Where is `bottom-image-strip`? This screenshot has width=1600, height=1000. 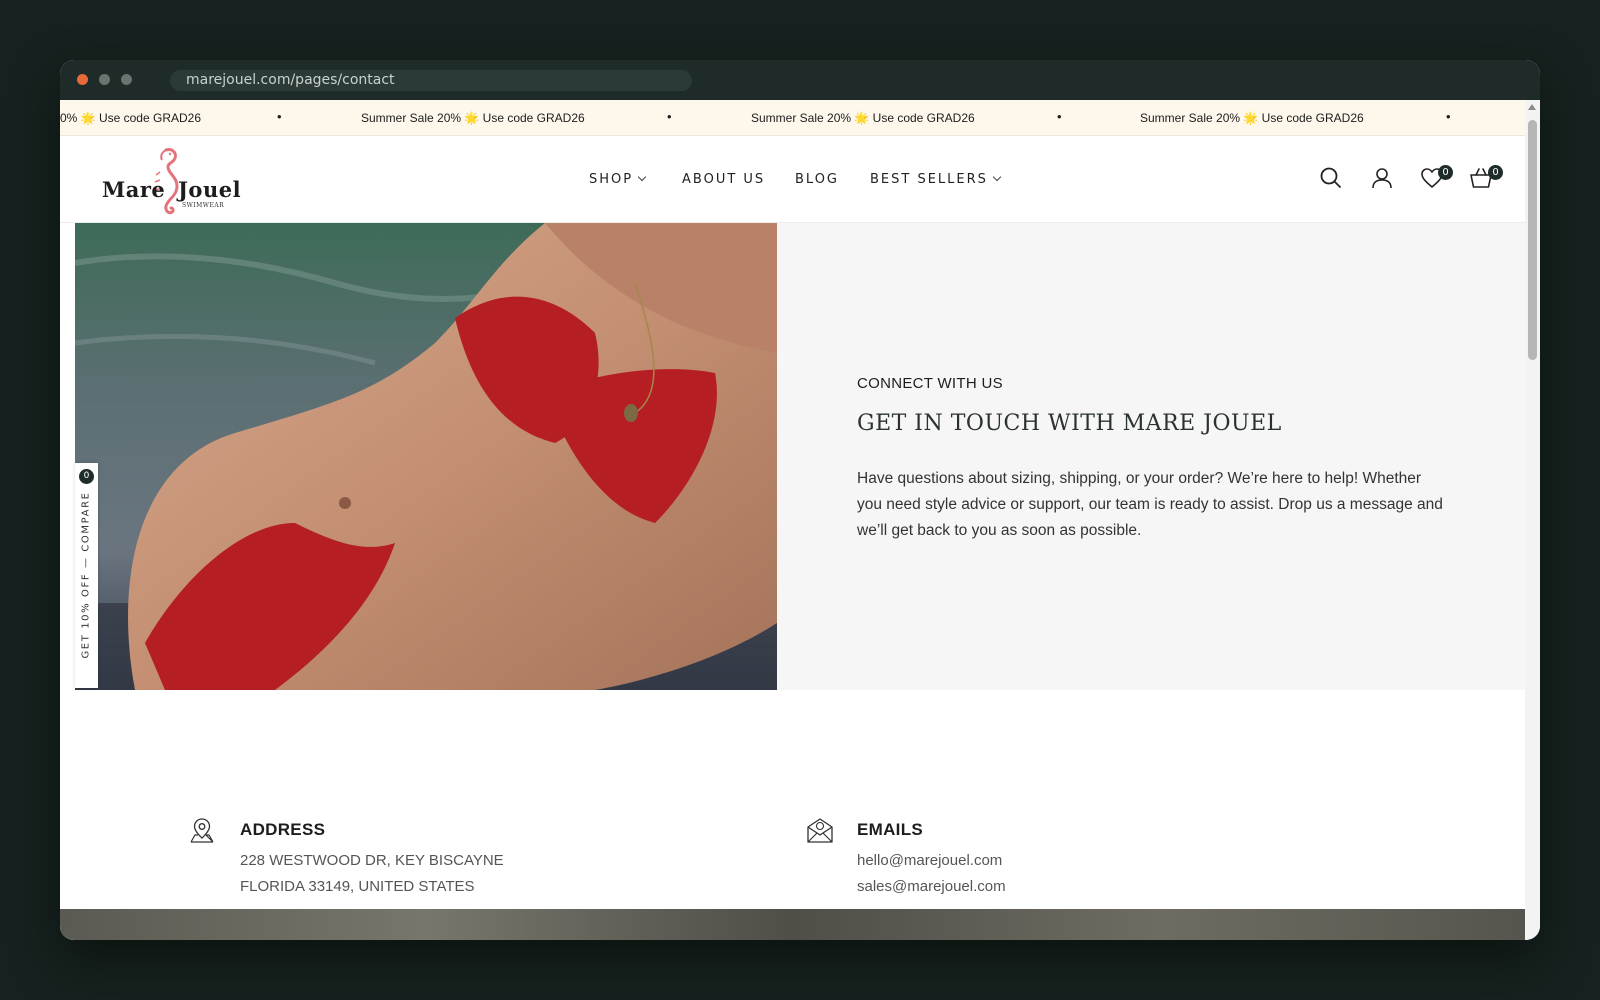
bottom-image-strip is located at coordinates (792, 924).